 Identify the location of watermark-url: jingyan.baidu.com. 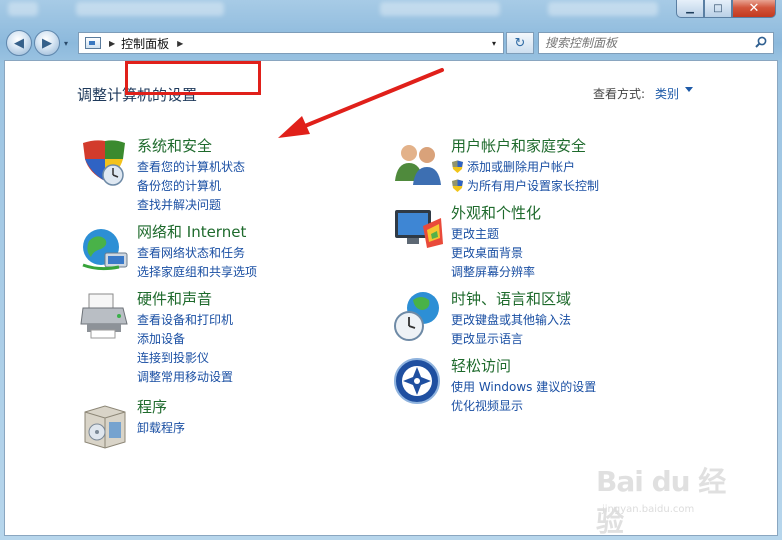
(648, 509).